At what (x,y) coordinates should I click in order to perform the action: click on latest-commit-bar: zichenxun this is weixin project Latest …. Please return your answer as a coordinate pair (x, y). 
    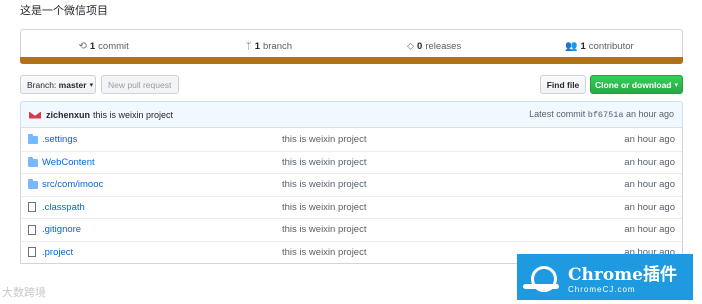
    Looking at the image, I should click on (351, 114).